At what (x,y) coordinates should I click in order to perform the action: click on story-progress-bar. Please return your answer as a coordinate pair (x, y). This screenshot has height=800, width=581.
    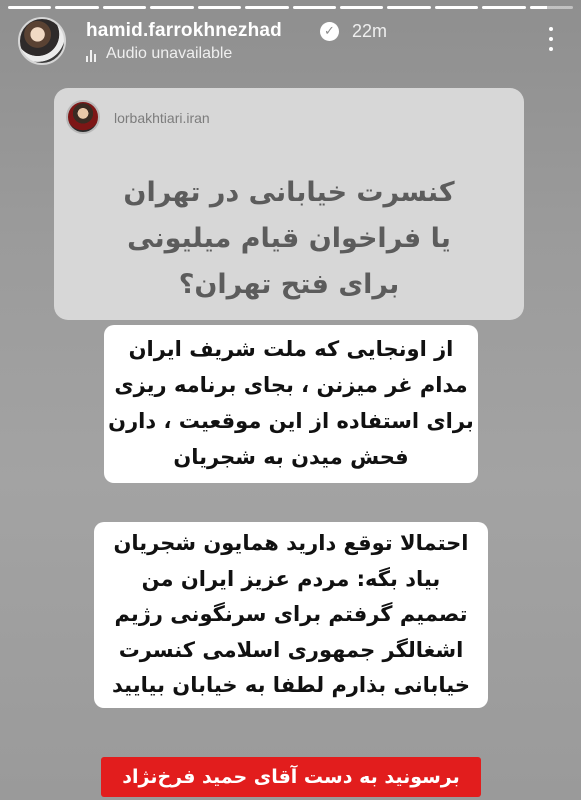
    Looking at the image, I should click on (291, 7).